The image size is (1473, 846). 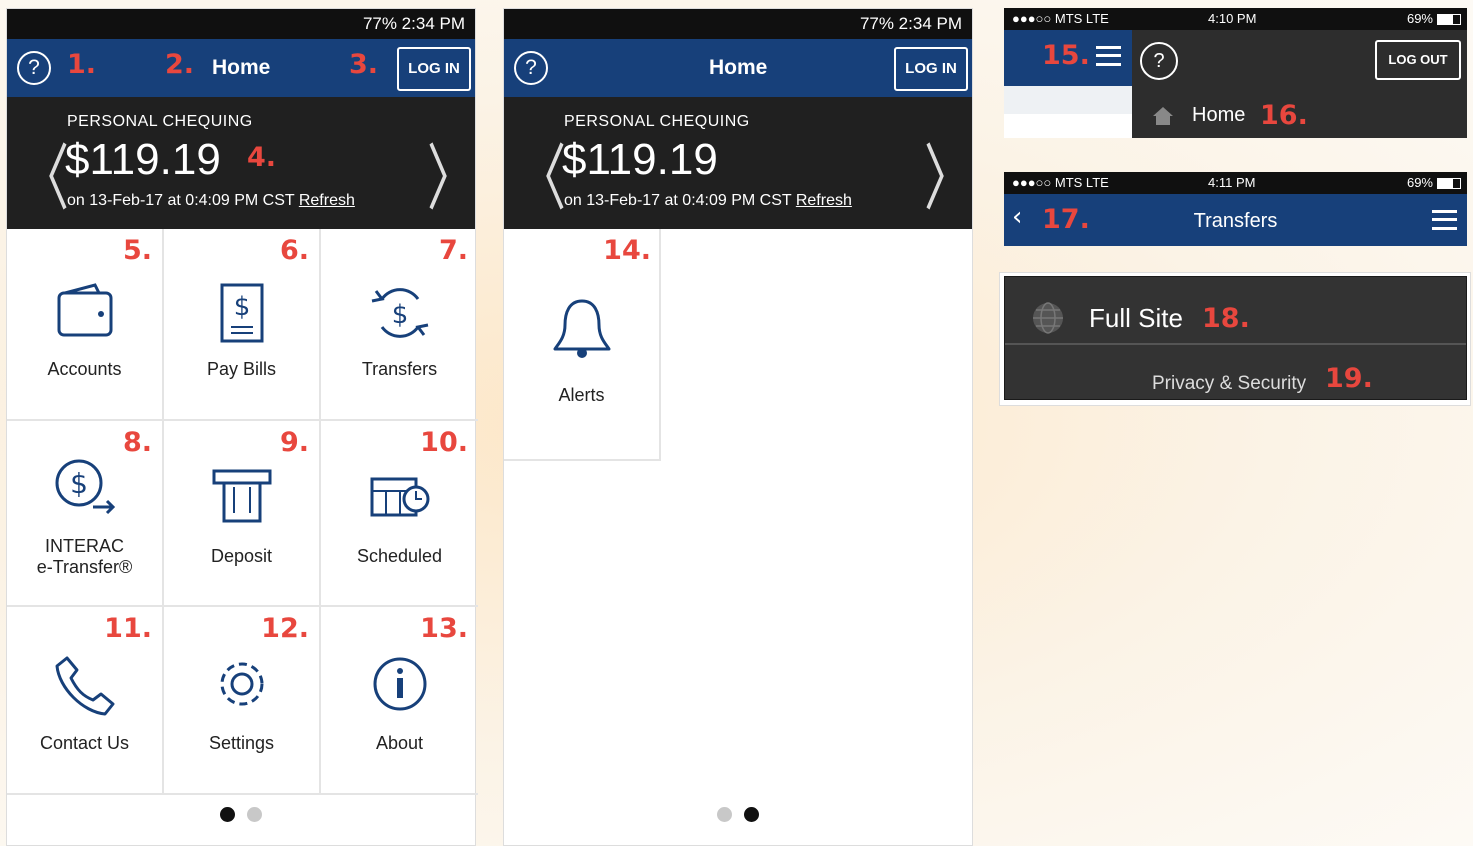 What do you see at coordinates (84, 567) in the screenshot?
I see `tile-label-line2: e-Transfer®` at bounding box center [84, 567].